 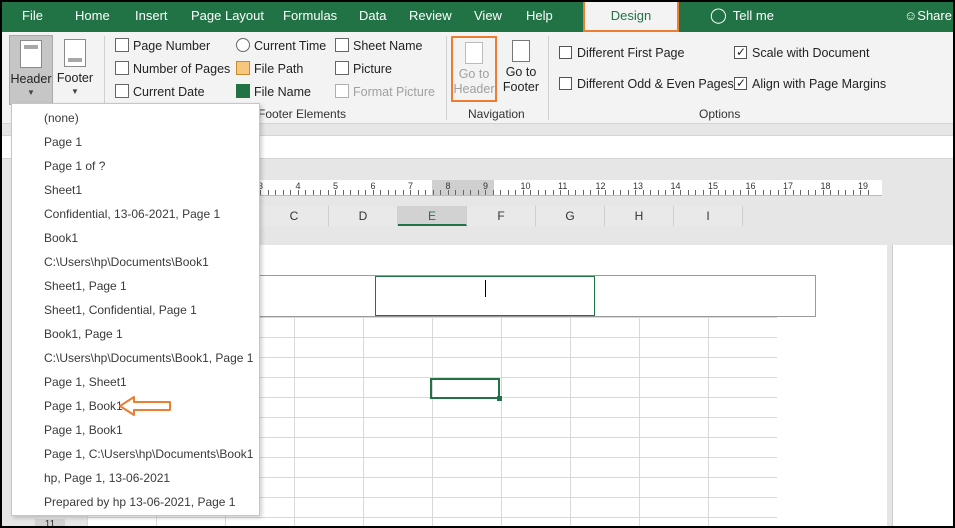 I want to click on header-button: Header ▼, so click(x=31, y=70).